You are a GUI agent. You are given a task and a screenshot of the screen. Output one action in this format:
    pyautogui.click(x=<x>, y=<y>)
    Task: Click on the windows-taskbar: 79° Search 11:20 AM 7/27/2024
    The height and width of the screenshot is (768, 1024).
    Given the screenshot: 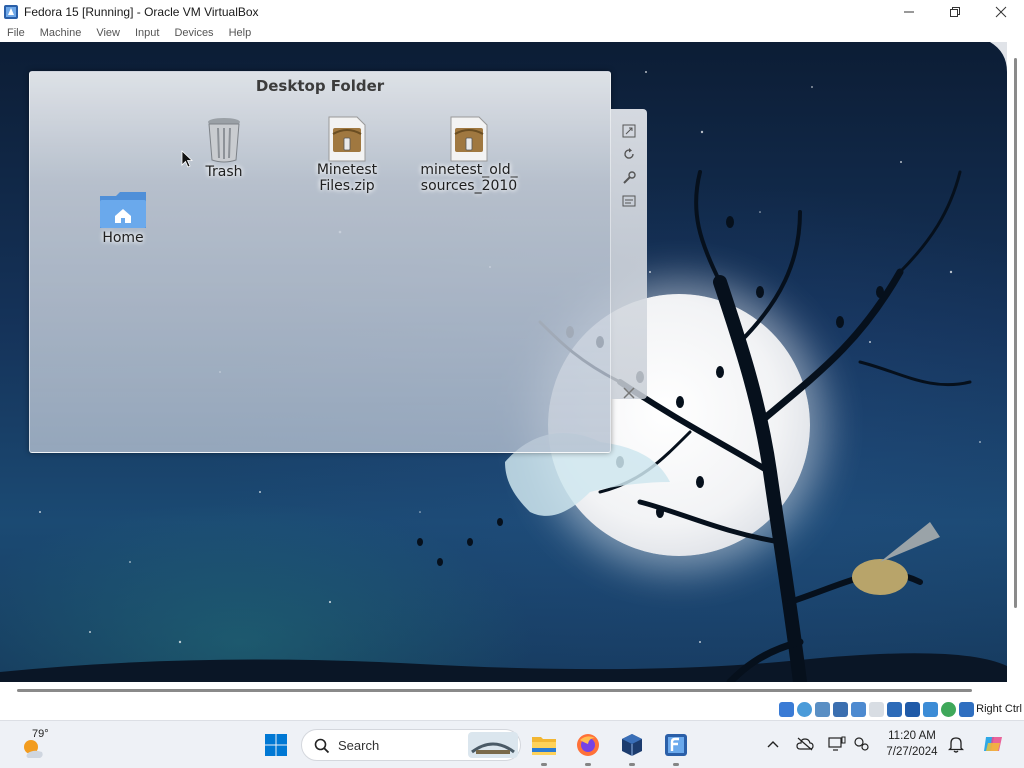 What is the action you would take?
    pyautogui.click(x=512, y=744)
    